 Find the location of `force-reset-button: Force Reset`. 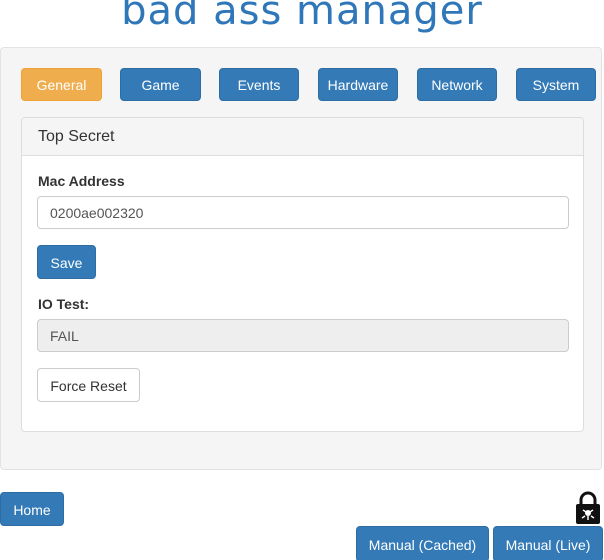

force-reset-button: Force Reset is located at coordinates (88, 385).